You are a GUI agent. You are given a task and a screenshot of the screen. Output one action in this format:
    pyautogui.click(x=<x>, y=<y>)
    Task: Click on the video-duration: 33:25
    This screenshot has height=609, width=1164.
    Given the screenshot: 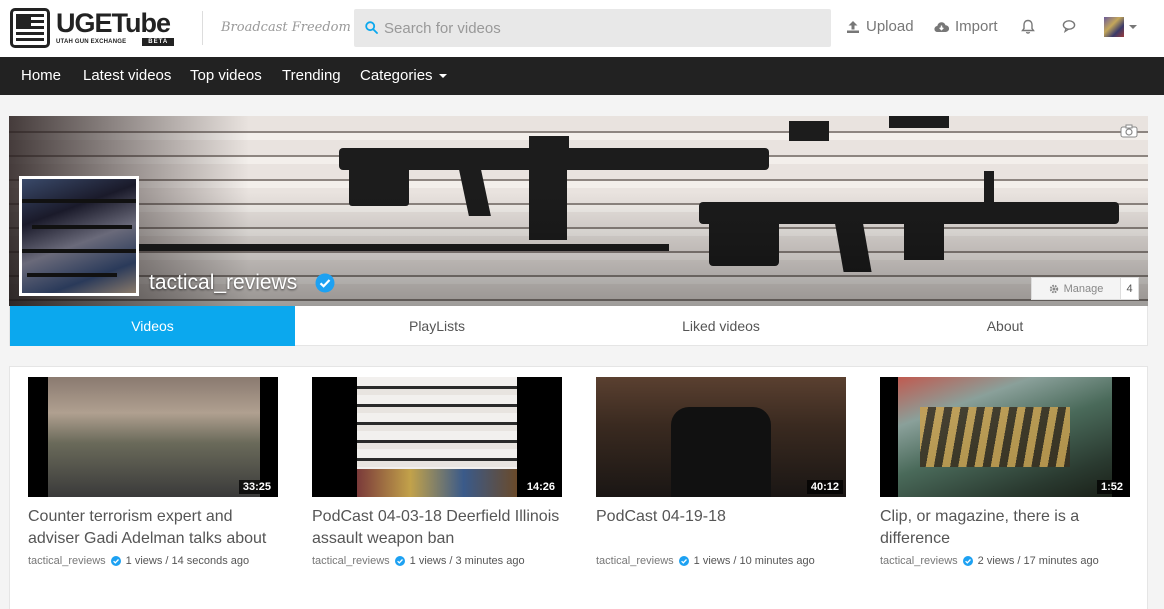 What is the action you would take?
    pyautogui.click(x=256, y=487)
    